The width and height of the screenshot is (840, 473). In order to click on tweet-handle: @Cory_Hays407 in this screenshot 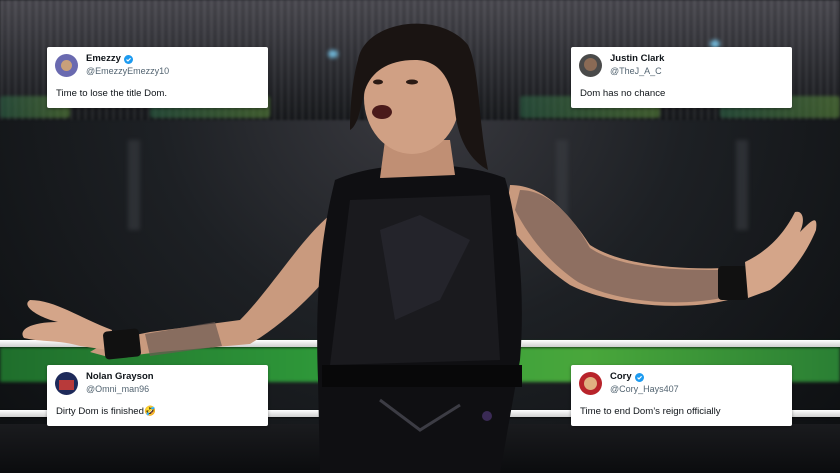, I will do `click(644, 389)`.